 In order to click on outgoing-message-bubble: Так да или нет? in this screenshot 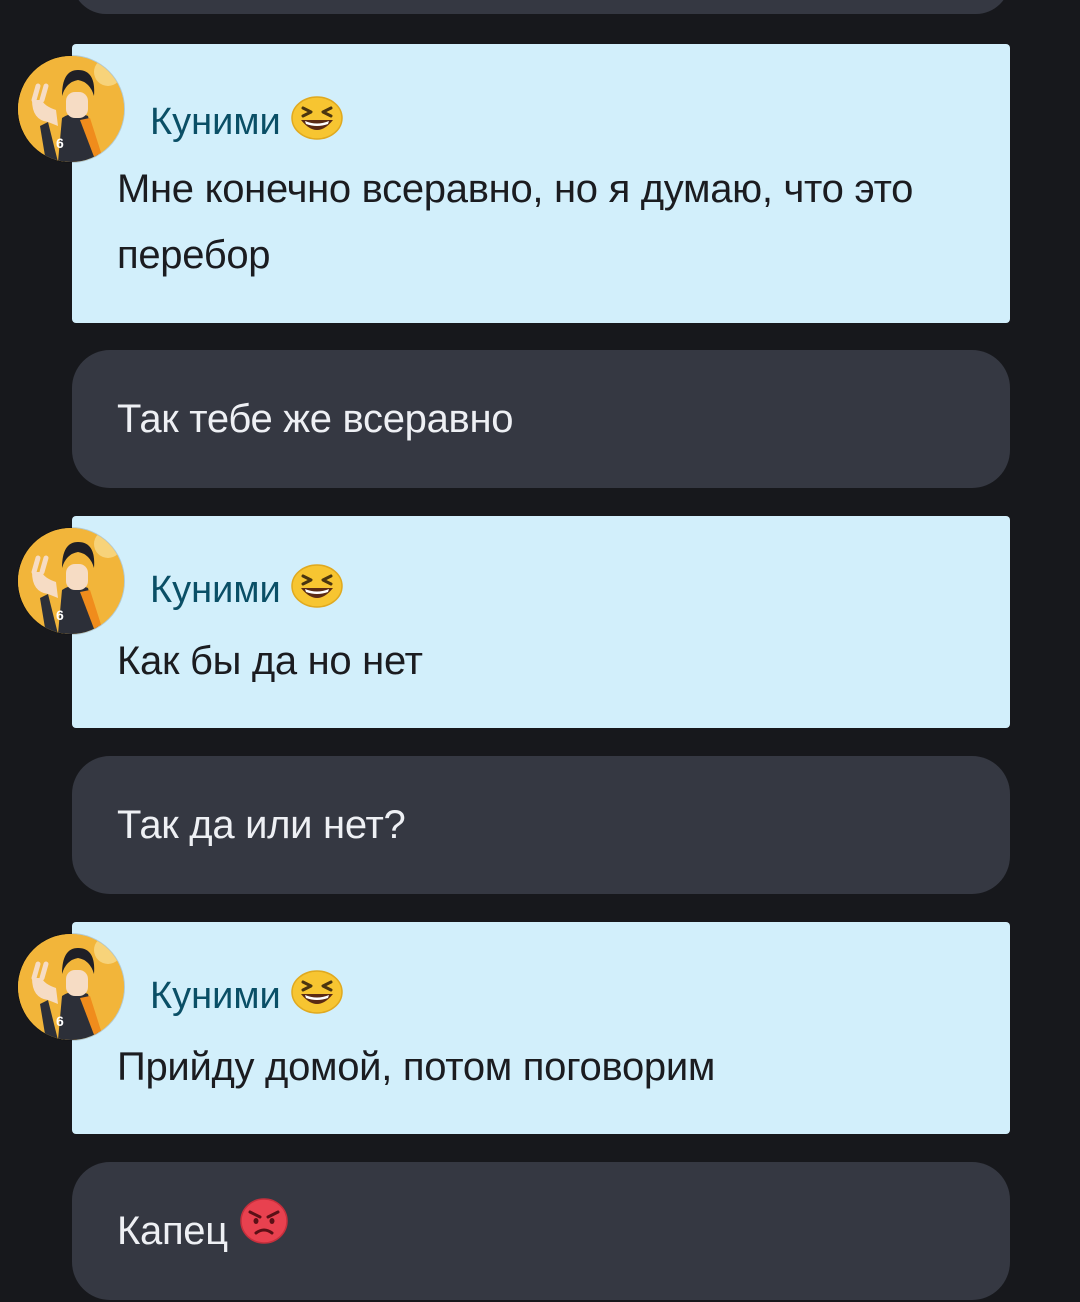, I will do `click(541, 825)`.